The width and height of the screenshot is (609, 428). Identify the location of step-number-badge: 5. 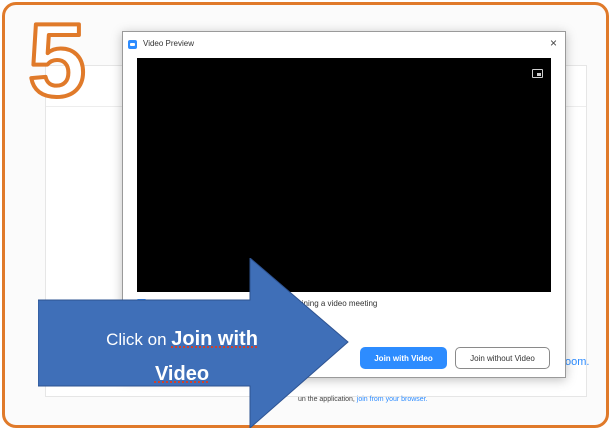
(57, 58).